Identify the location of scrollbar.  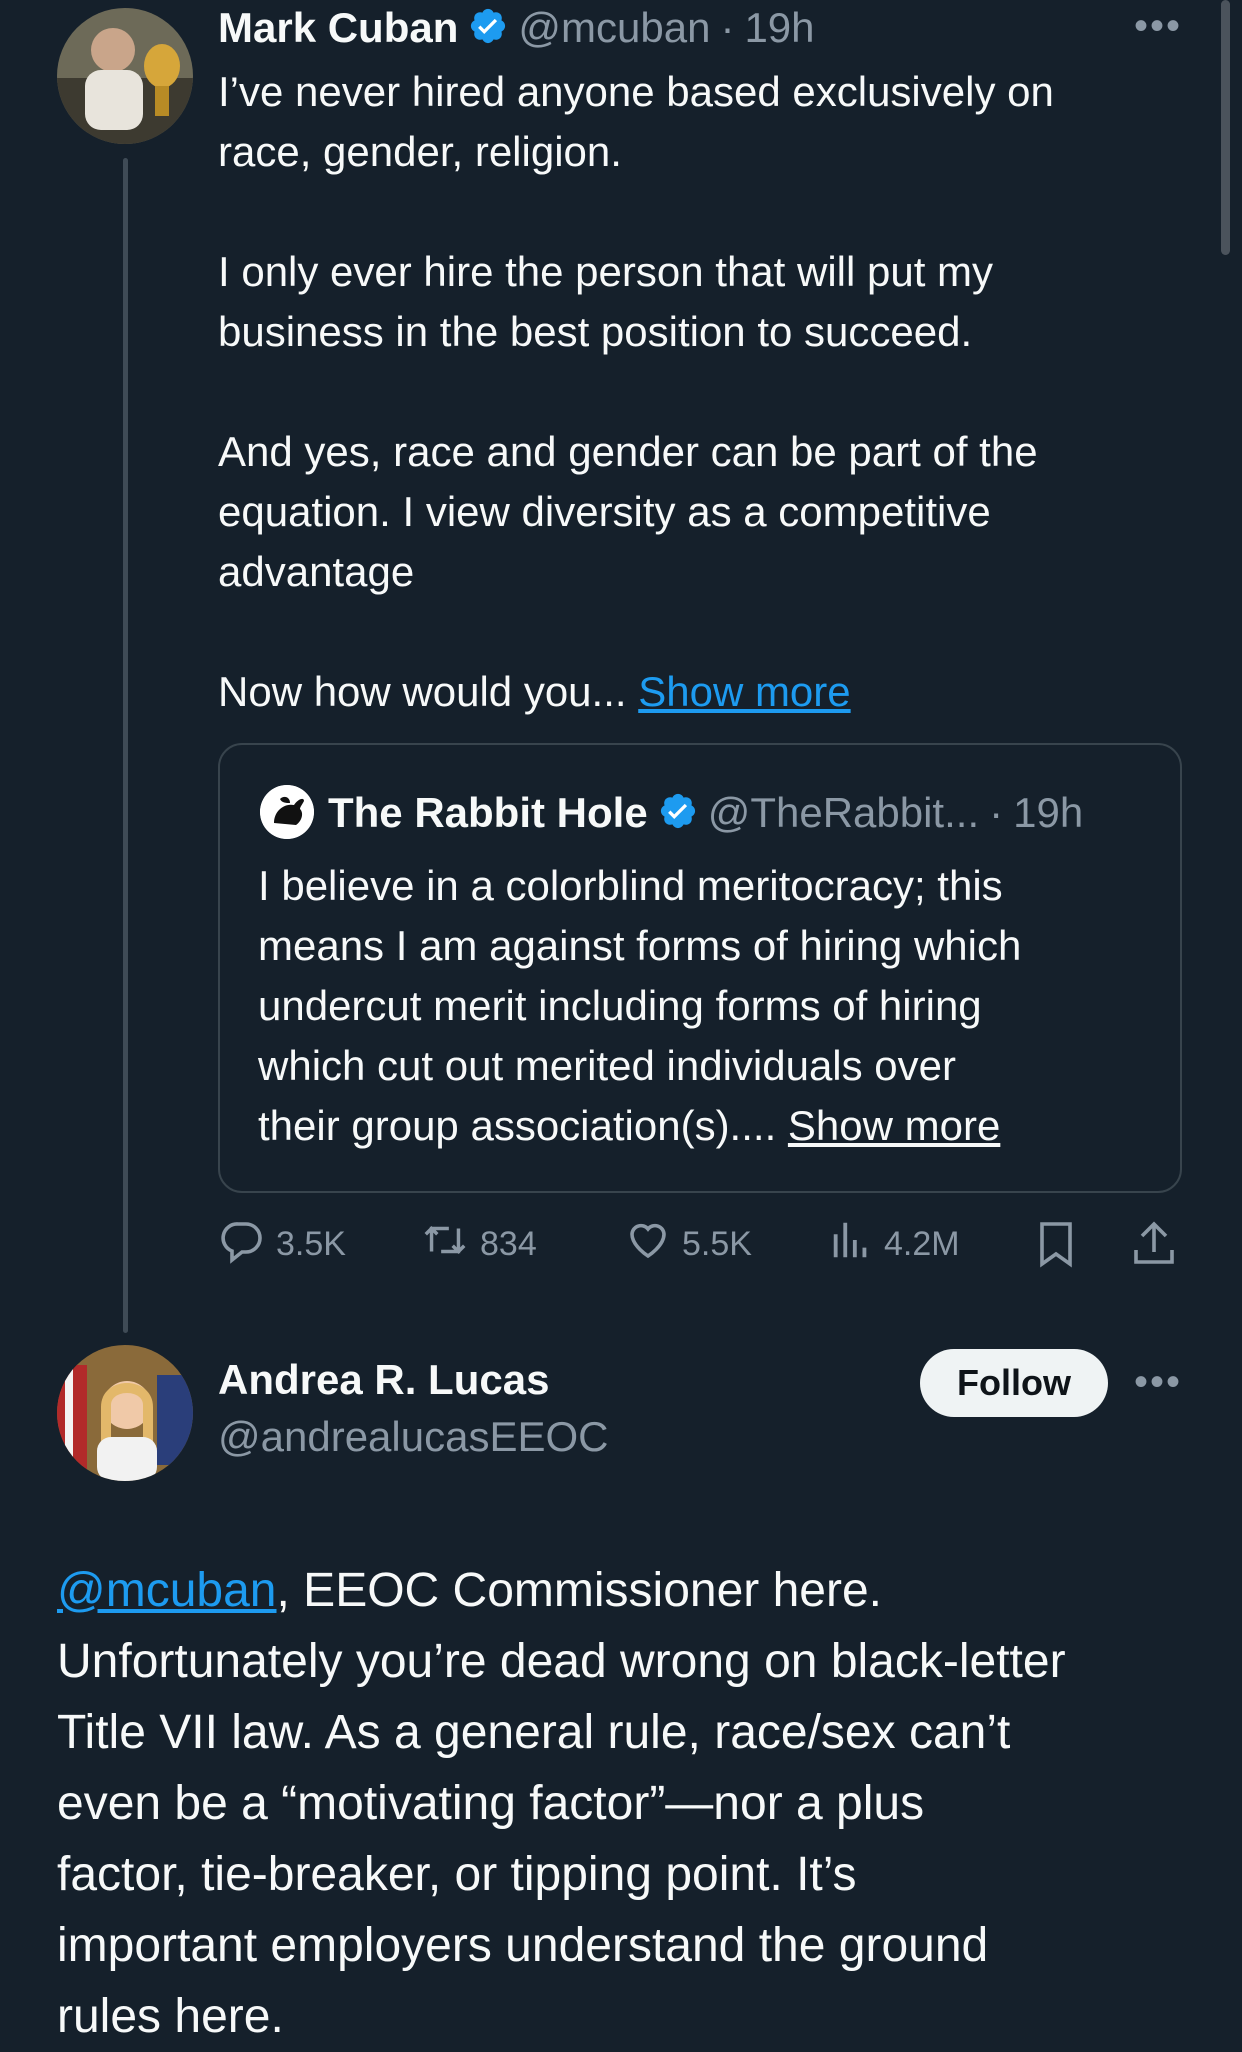
(1225, 127).